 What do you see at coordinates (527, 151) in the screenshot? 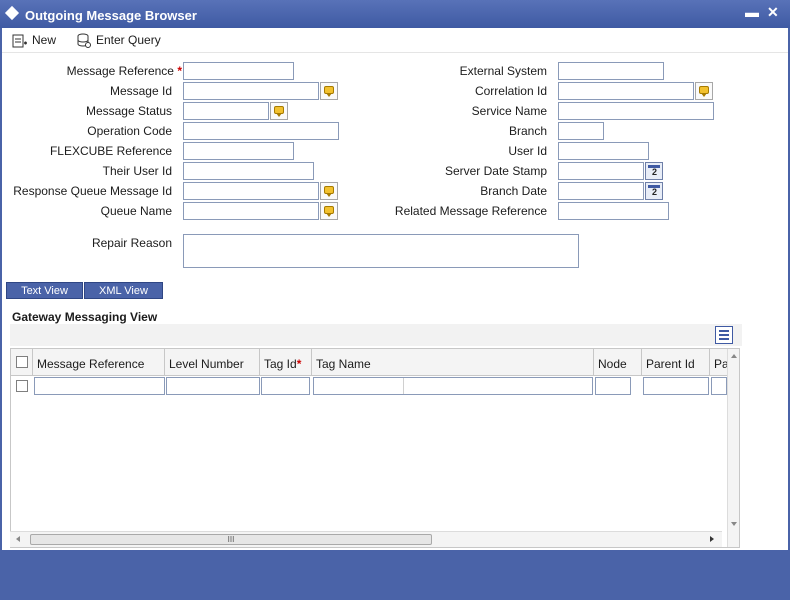
I see `user-id-label: User Id` at bounding box center [527, 151].